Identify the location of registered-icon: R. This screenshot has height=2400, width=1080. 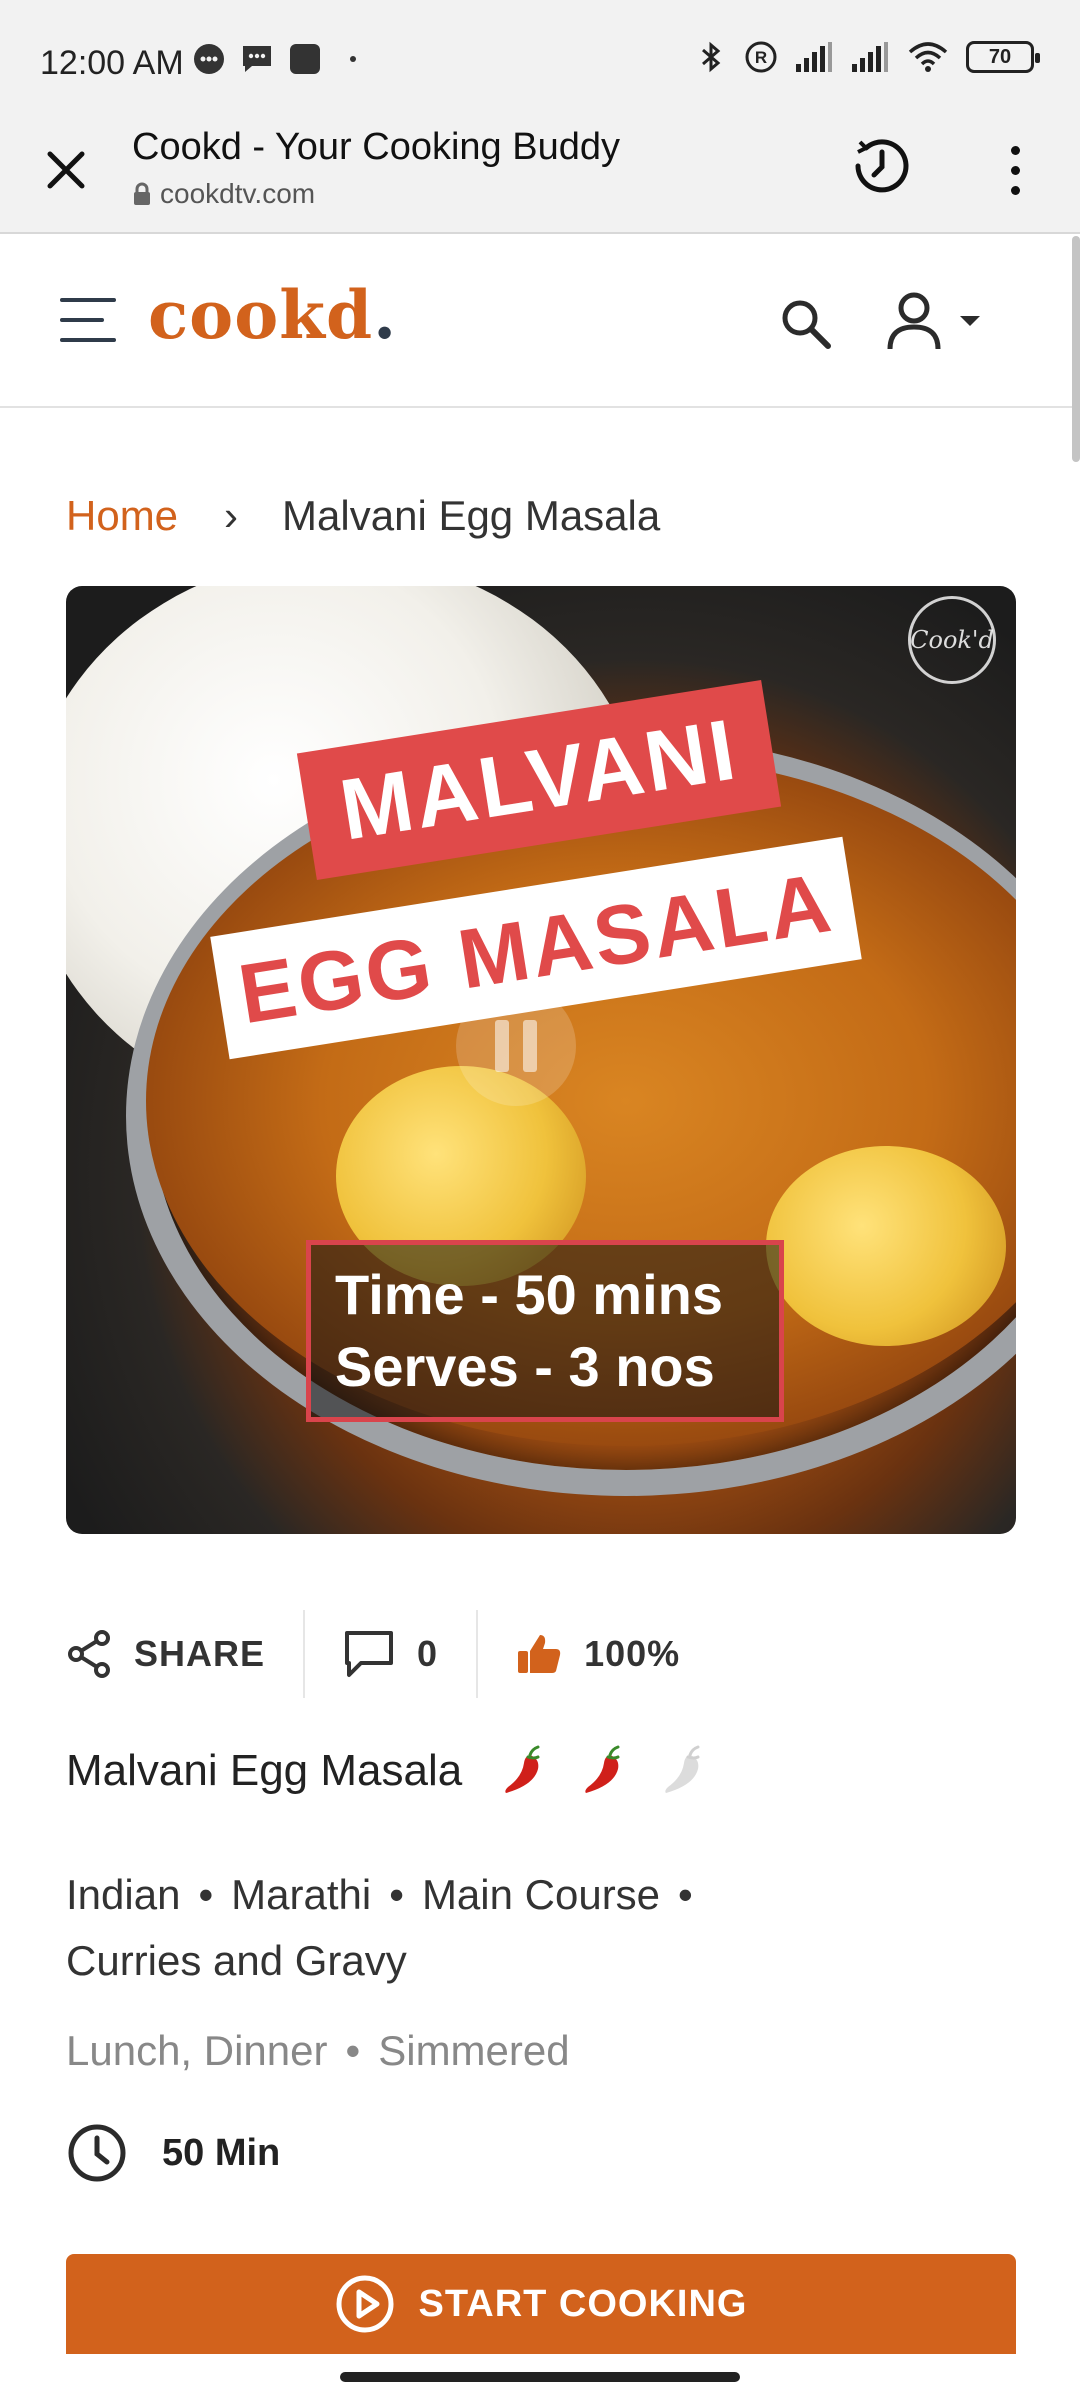
(761, 57).